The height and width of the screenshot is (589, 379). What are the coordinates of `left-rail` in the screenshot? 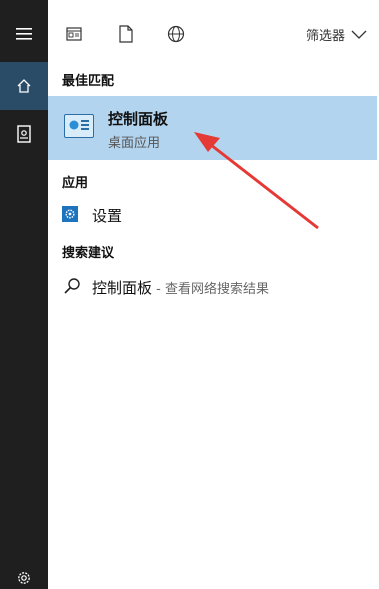 It's located at (24, 294).